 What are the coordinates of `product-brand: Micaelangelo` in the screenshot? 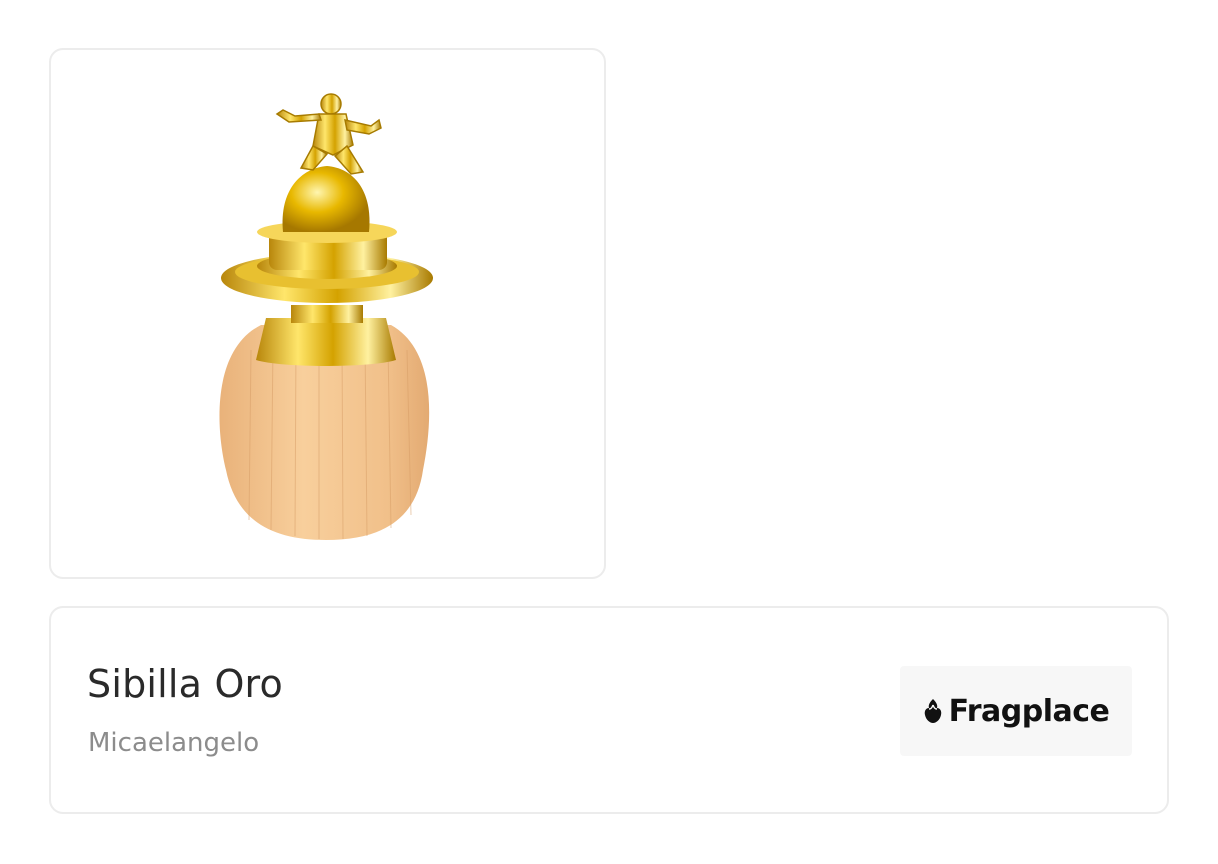 It's located at (174, 743).